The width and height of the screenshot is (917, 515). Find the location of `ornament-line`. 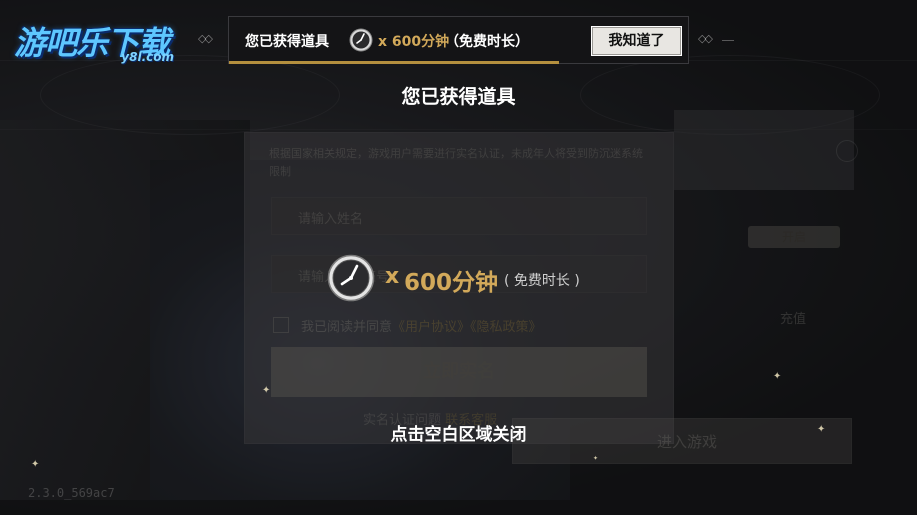

ornament-line is located at coordinates (728, 40).